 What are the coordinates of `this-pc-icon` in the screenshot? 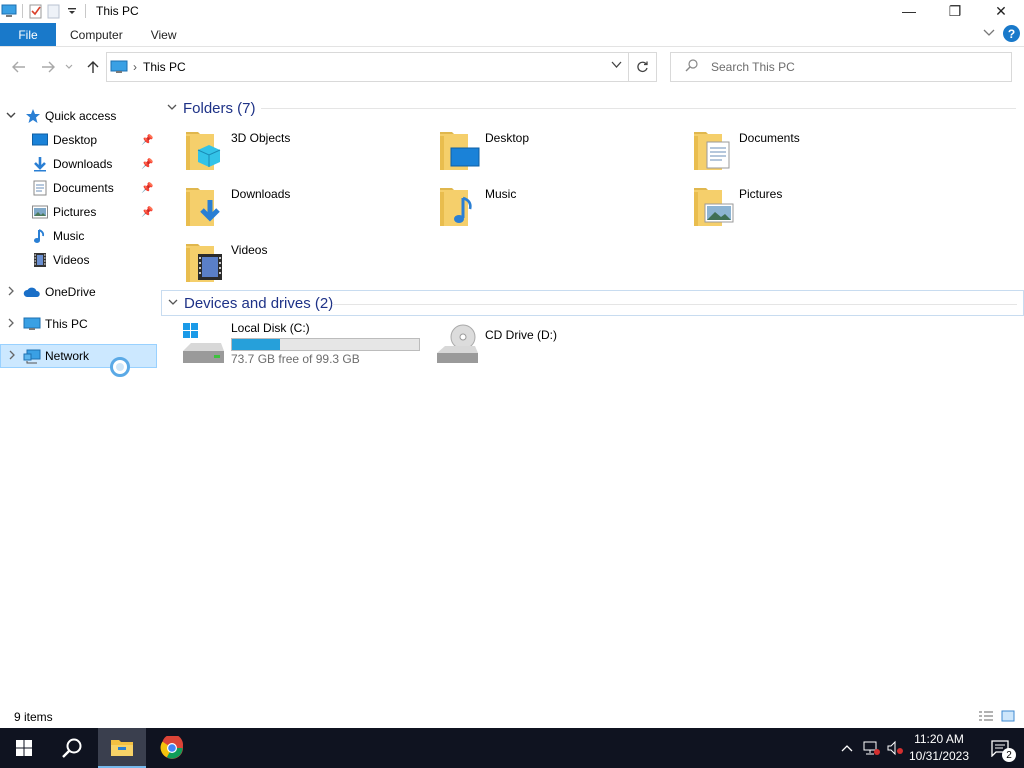 It's located at (32, 324).